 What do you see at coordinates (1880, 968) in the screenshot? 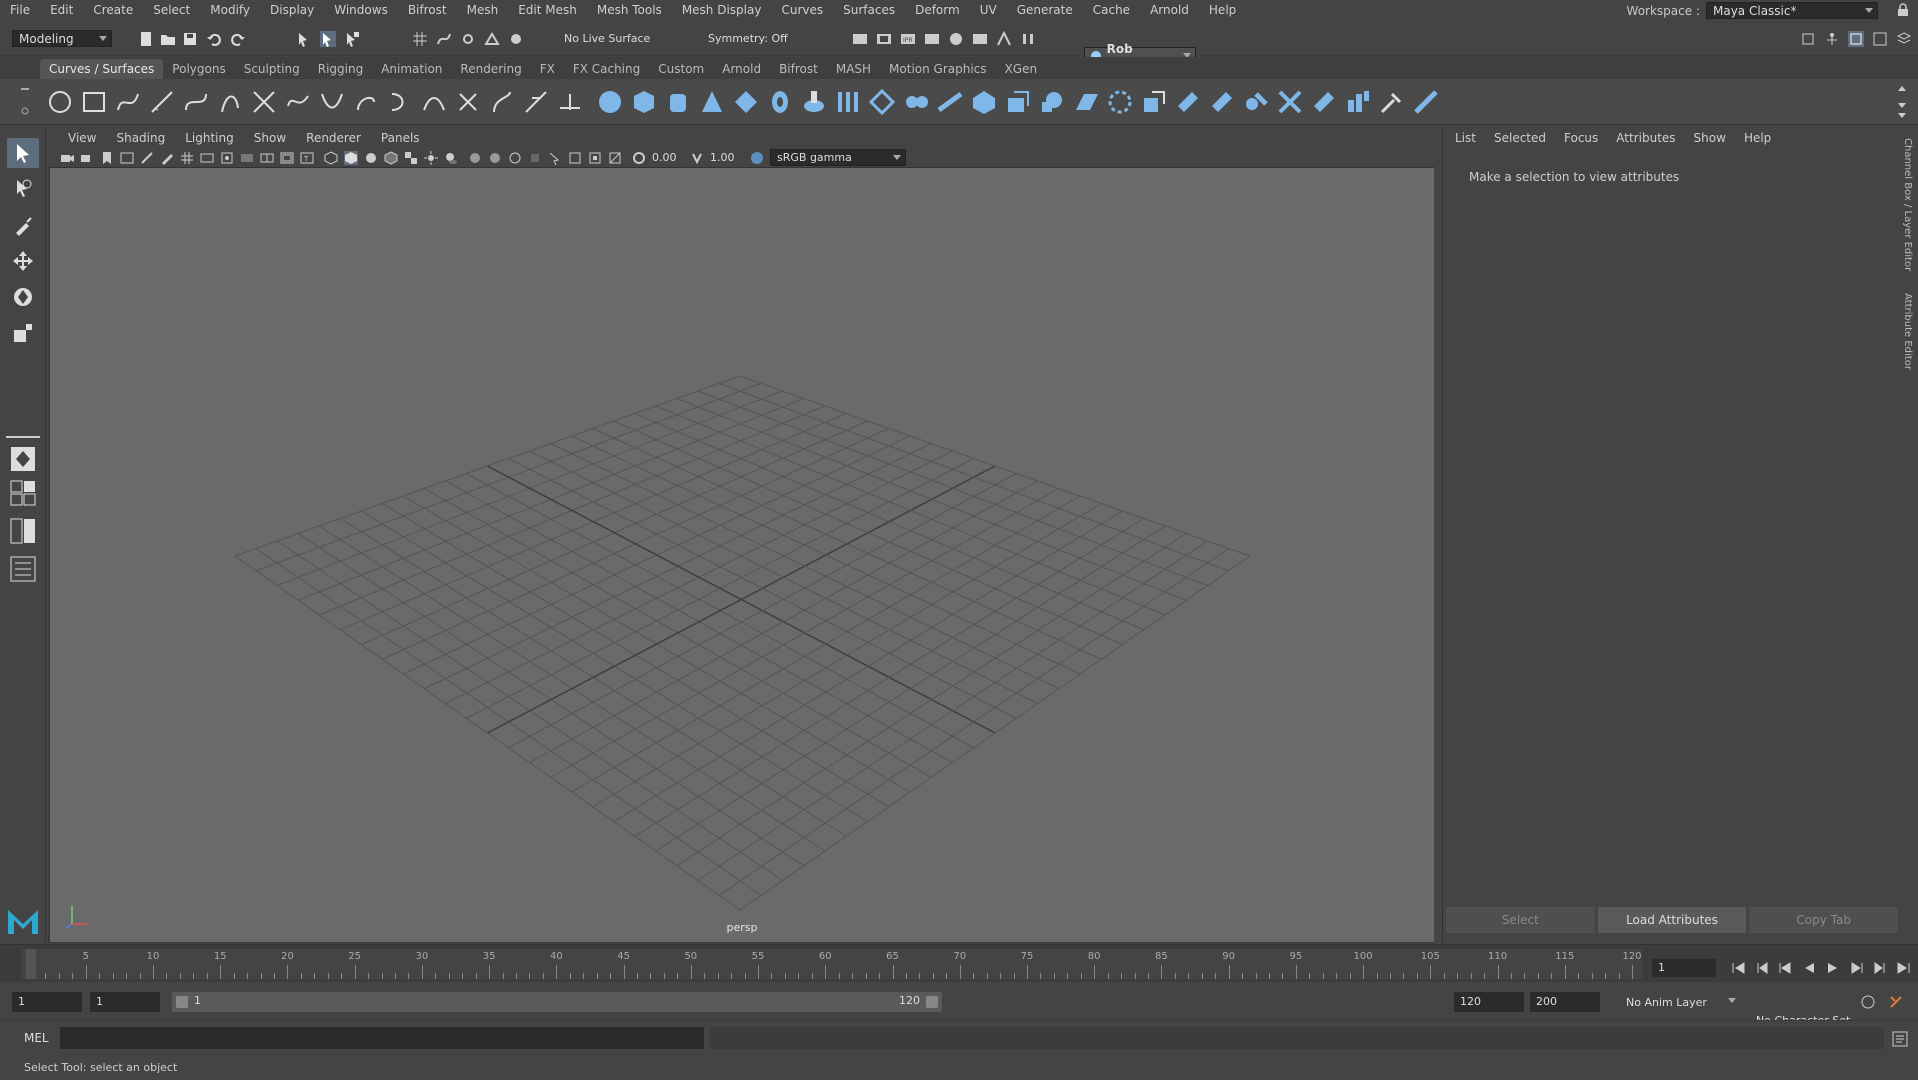
I see `step-forward-key-icon` at bounding box center [1880, 968].